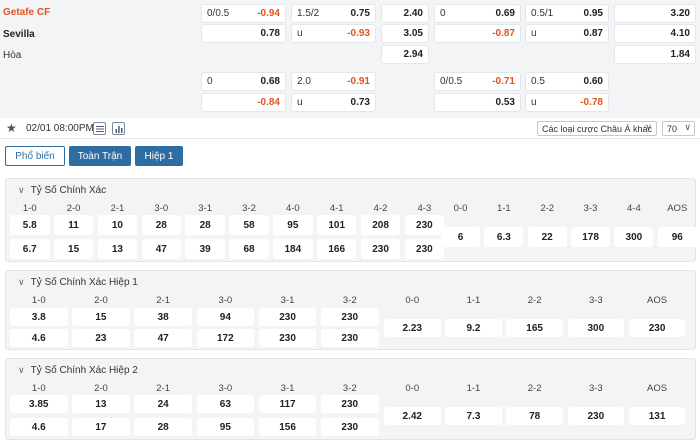 Image resolution: width=700 pixels, height=440 pixels. Describe the element at coordinates (62, 190) in the screenshot. I see `section-header: ∨ Tỷ Số Chính Xác` at that location.